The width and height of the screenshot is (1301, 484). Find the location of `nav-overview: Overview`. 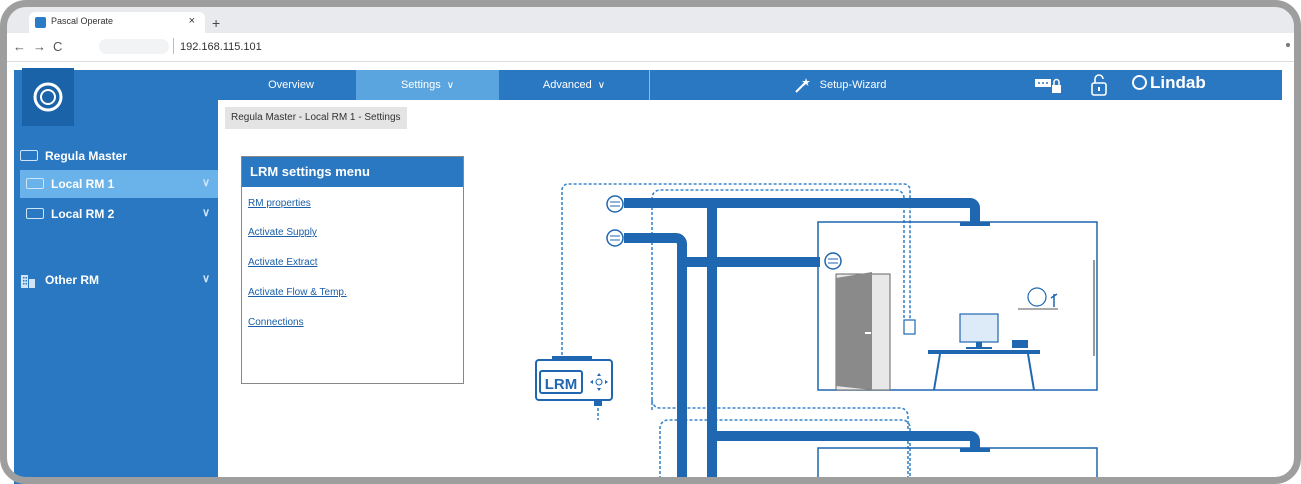

nav-overview: Overview is located at coordinates (291, 85).